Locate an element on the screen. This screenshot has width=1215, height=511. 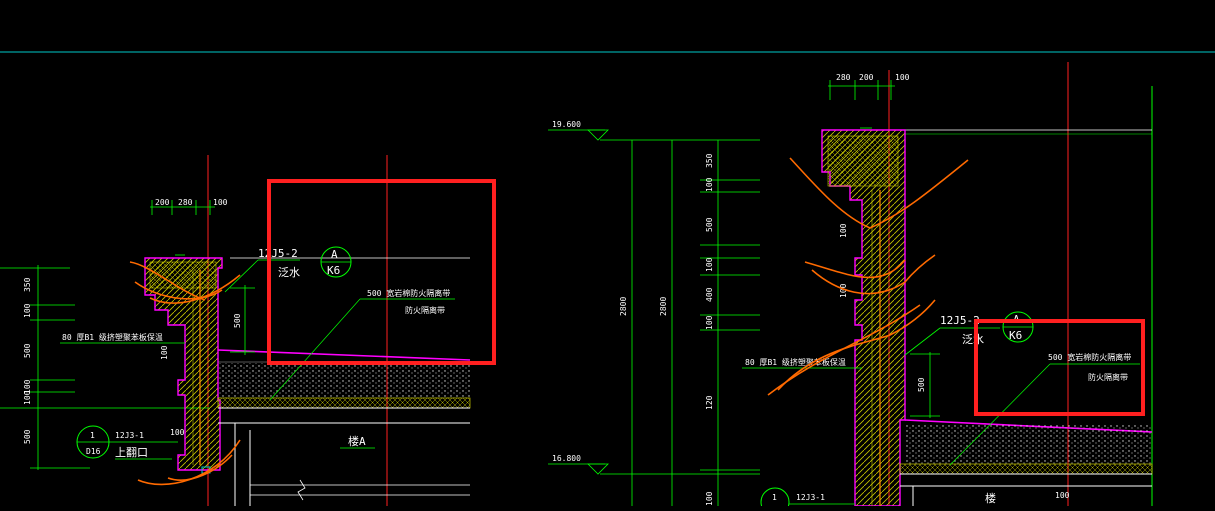
elevation-markers: 19.600 16.800 2800 2800 is located at coordinates (654, 313).